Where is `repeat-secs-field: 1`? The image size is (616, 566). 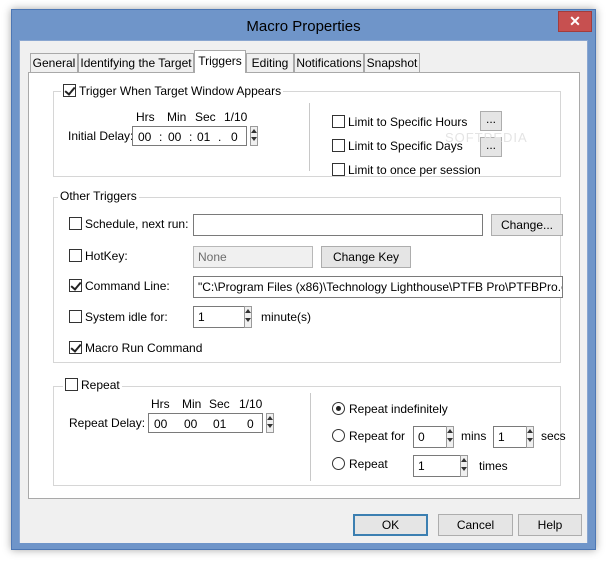 repeat-secs-field: 1 is located at coordinates (510, 437).